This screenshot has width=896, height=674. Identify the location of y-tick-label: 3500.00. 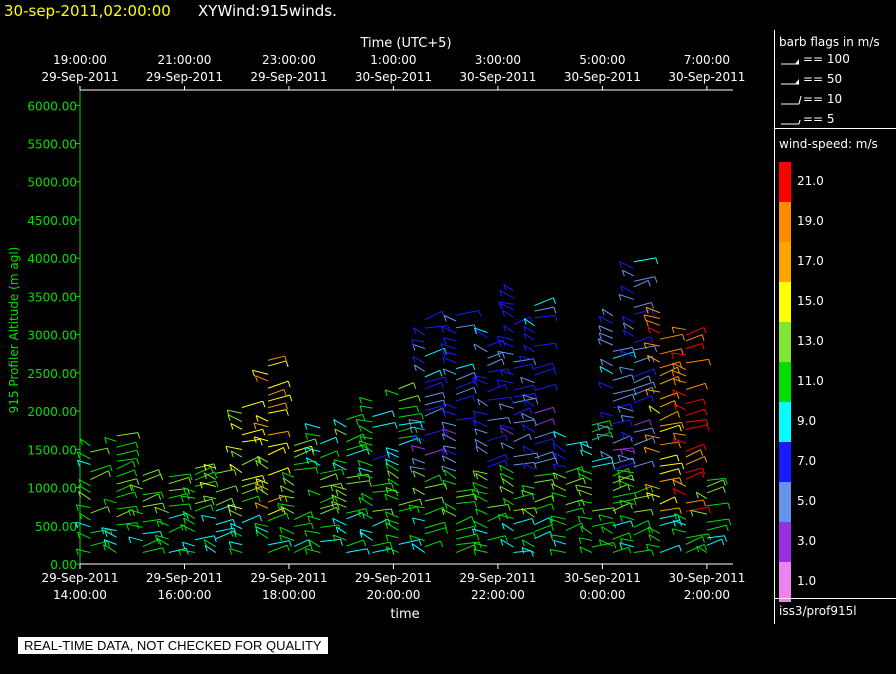
(52, 297).